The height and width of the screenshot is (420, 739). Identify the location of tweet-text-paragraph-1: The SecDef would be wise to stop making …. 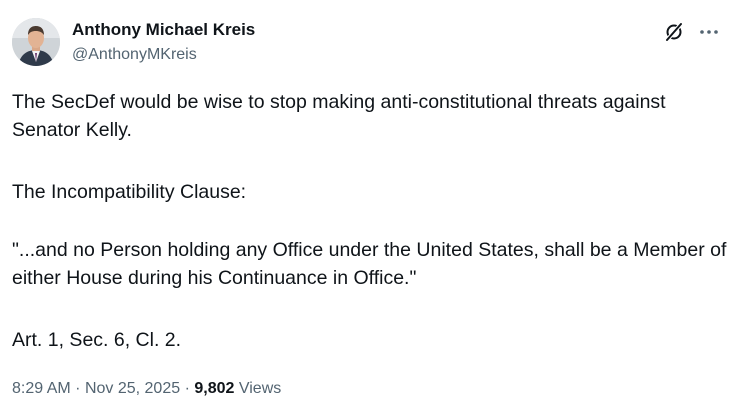
(339, 116).